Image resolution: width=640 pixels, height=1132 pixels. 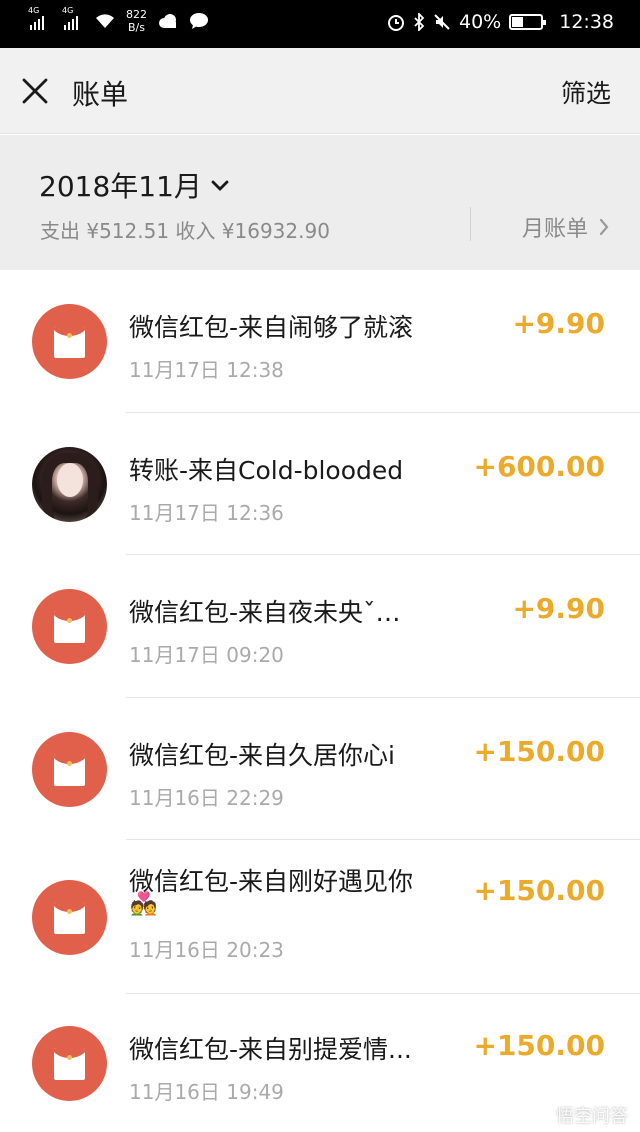 What do you see at coordinates (419, 22) in the screenshot?
I see `bluetooth-icon` at bounding box center [419, 22].